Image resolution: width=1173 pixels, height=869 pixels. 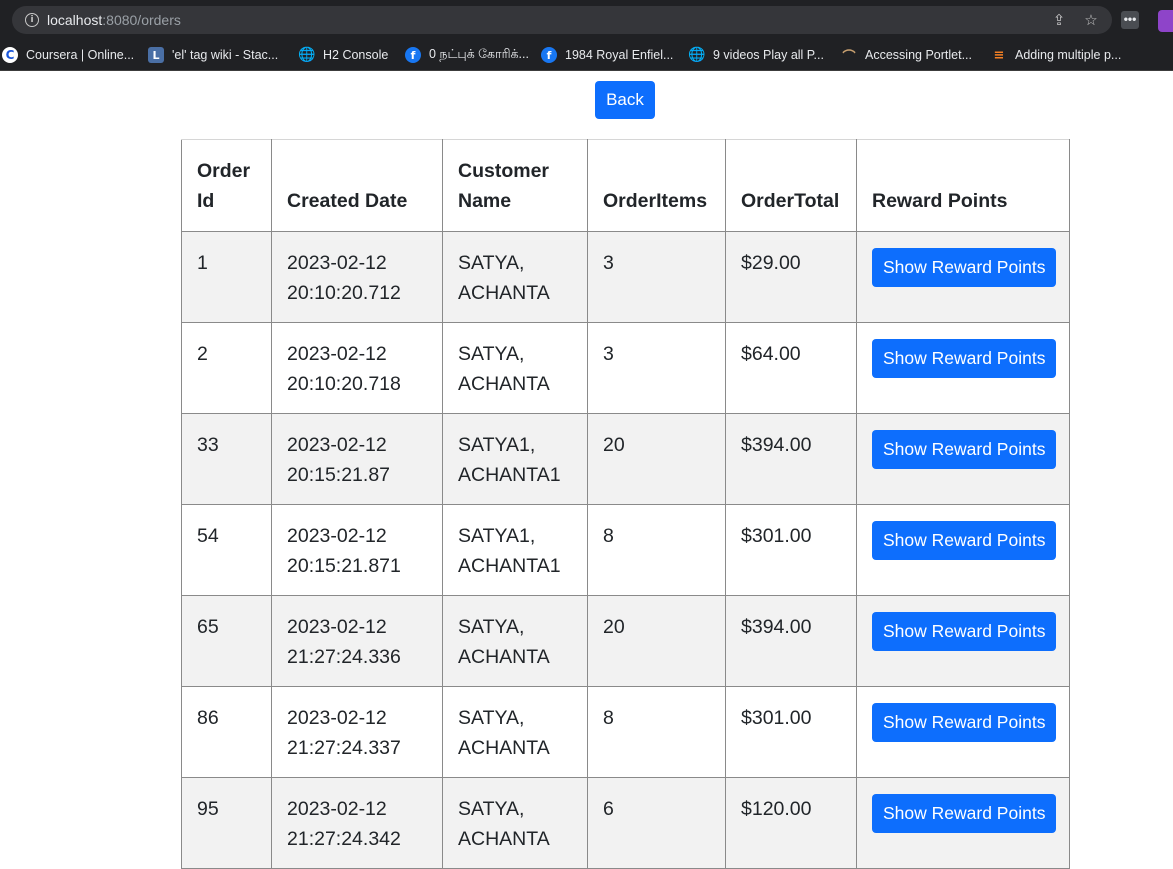 I want to click on cell-order-id: 2, so click(x=226, y=368).